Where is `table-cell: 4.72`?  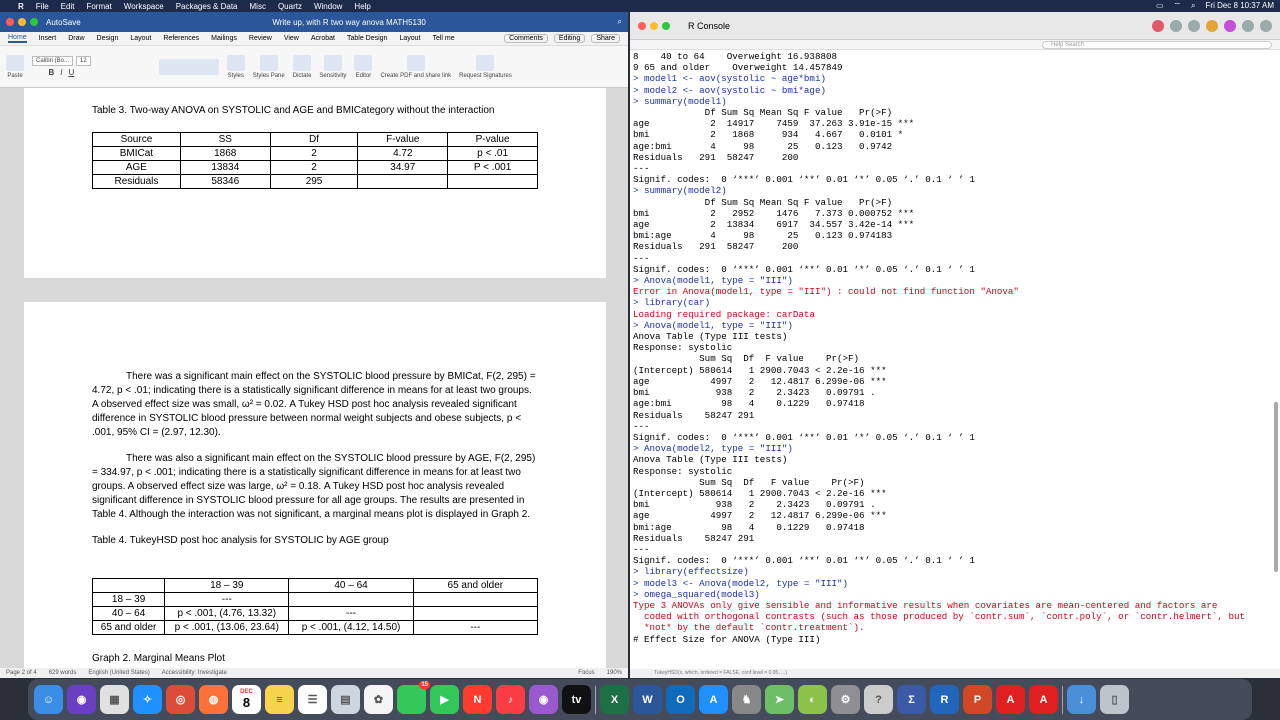
table-cell: 4.72 is located at coordinates (403, 153).